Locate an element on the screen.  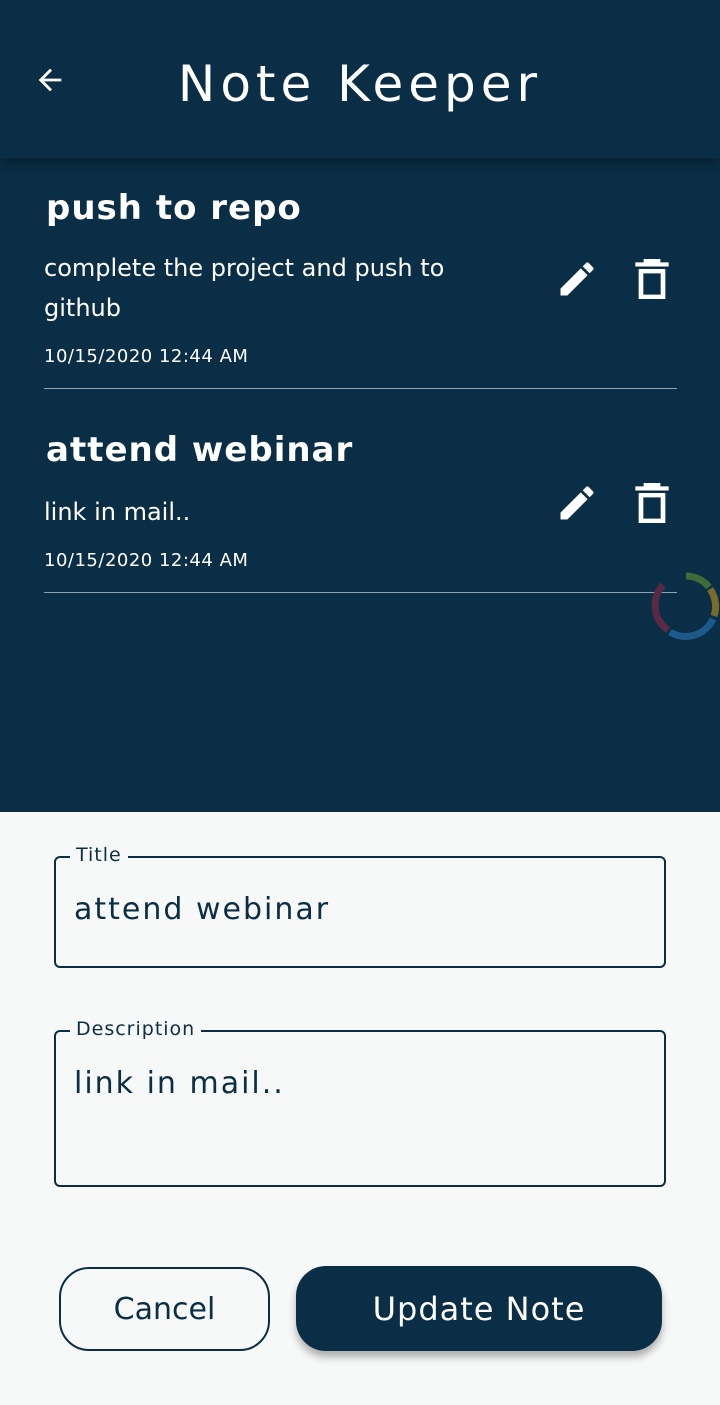
title-field-label: Title is located at coordinates (99, 855).